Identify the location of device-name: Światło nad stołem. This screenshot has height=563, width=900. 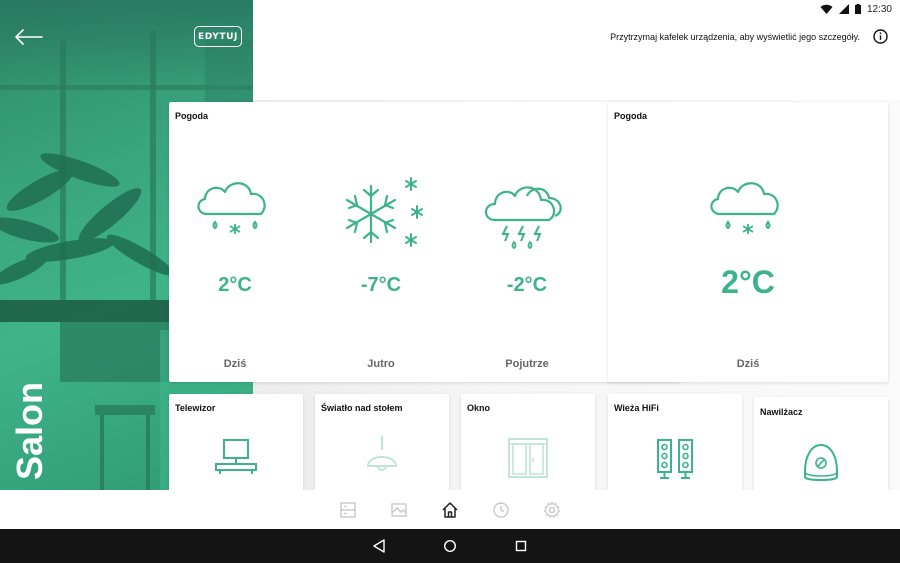
(362, 408).